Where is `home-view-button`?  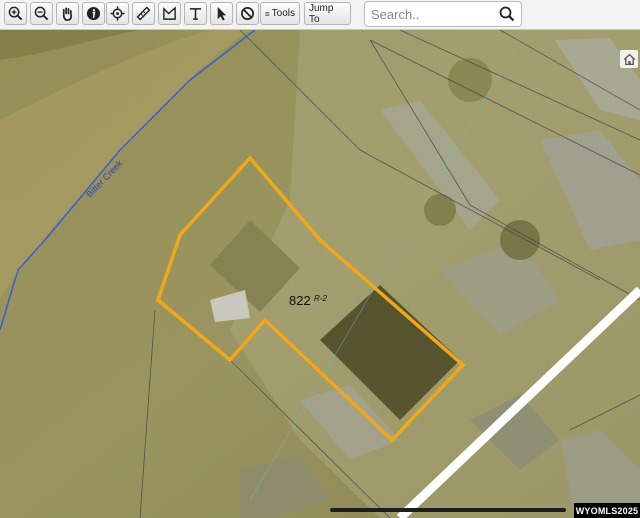
home-view-button is located at coordinates (629, 59).